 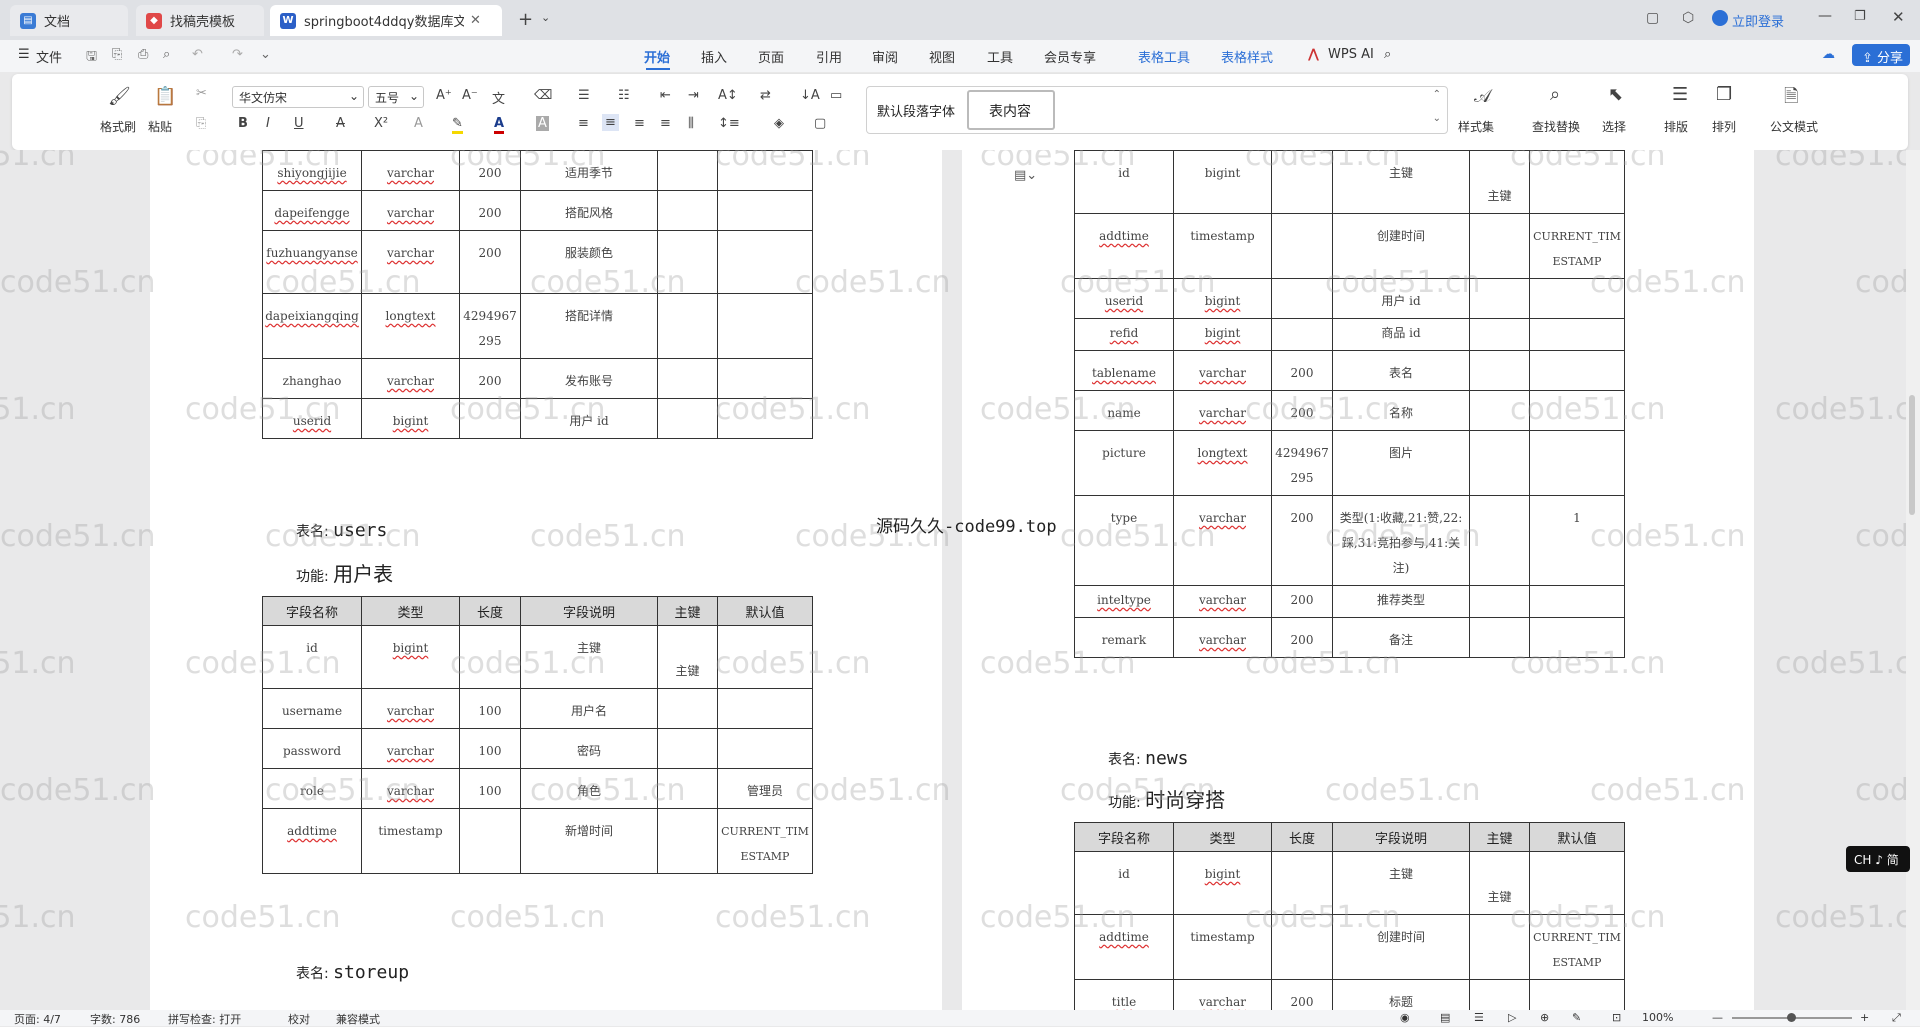 What do you see at coordinates (1878, 859) in the screenshot?
I see `ime-indicator: CH ♪ 简` at bounding box center [1878, 859].